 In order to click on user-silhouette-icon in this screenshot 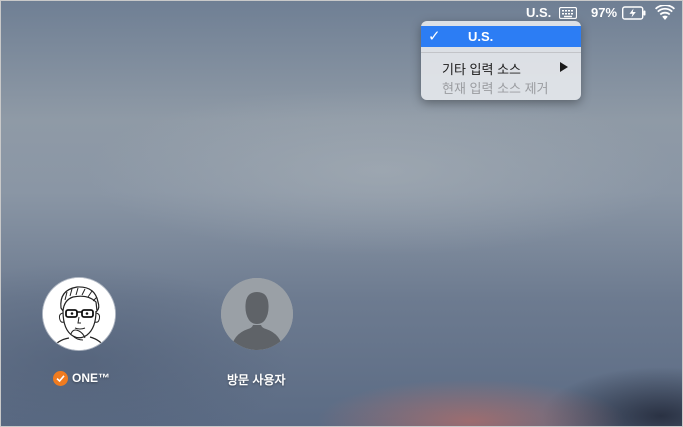, I will do `click(257, 314)`.